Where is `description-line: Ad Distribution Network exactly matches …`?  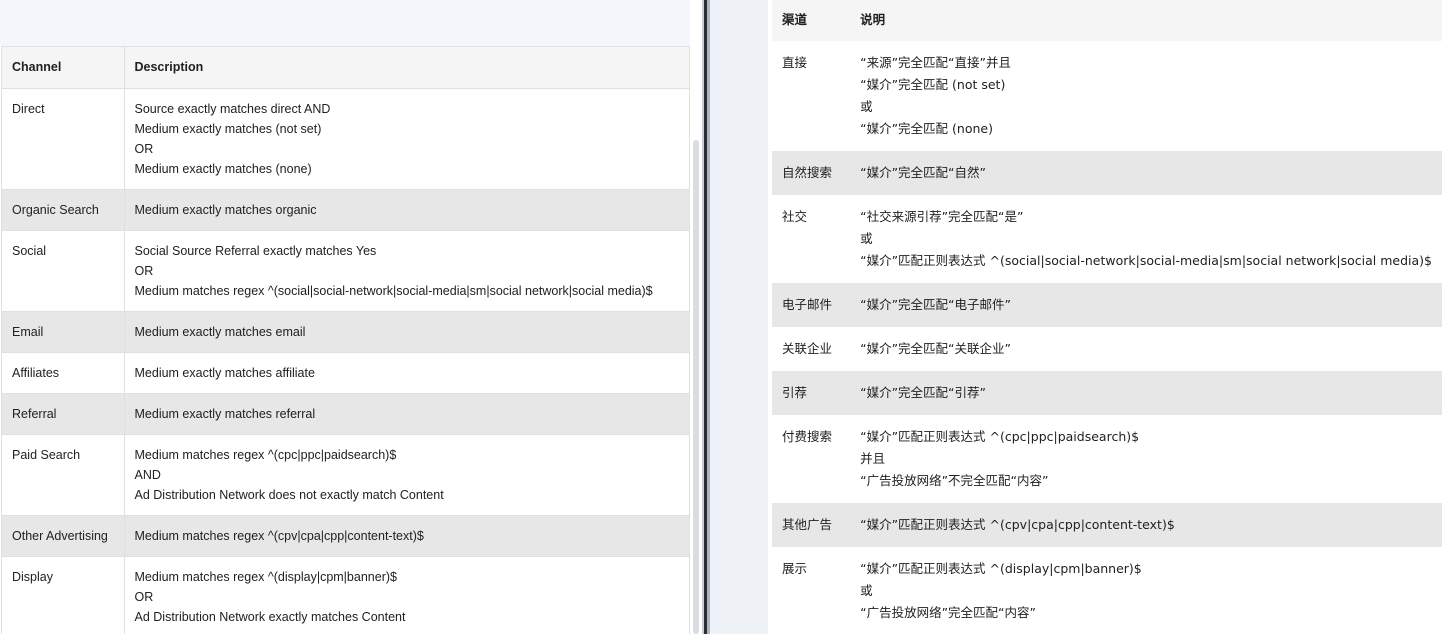 description-line: Ad Distribution Network exactly matches … is located at coordinates (270, 616).